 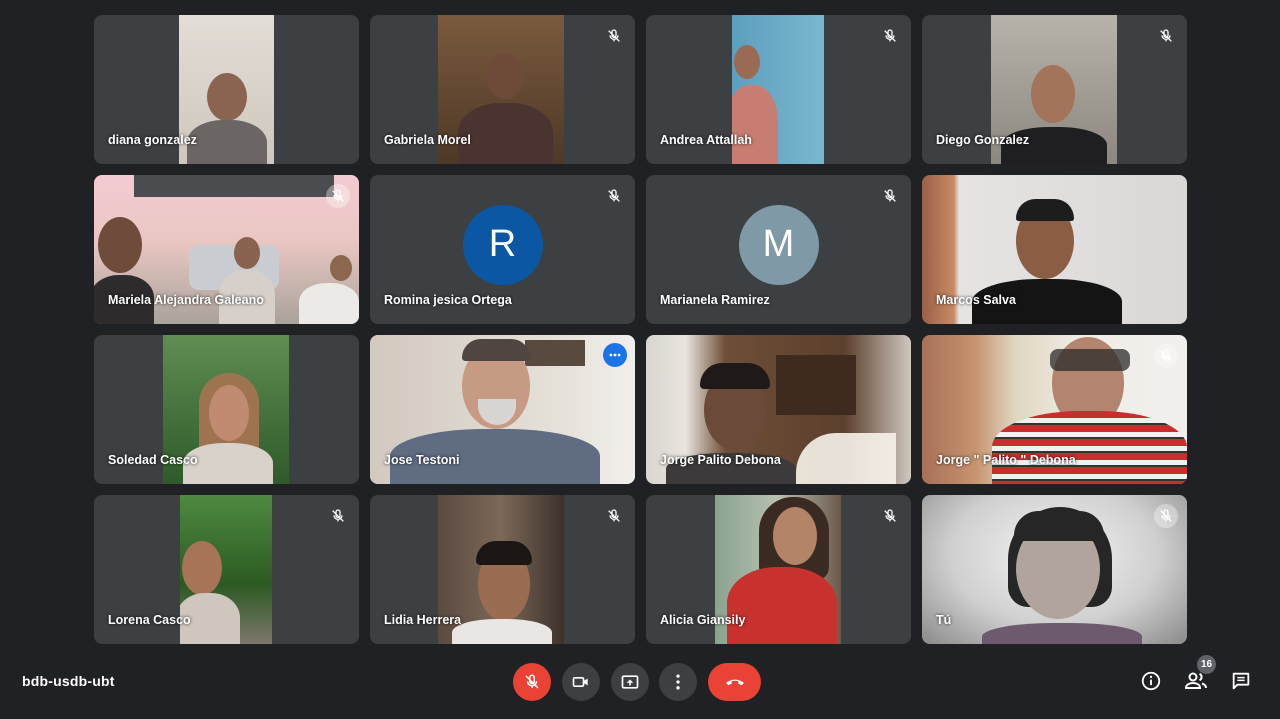 What do you see at coordinates (976, 300) in the screenshot?
I see `participant-name: Marcos Salva` at bounding box center [976, 300].